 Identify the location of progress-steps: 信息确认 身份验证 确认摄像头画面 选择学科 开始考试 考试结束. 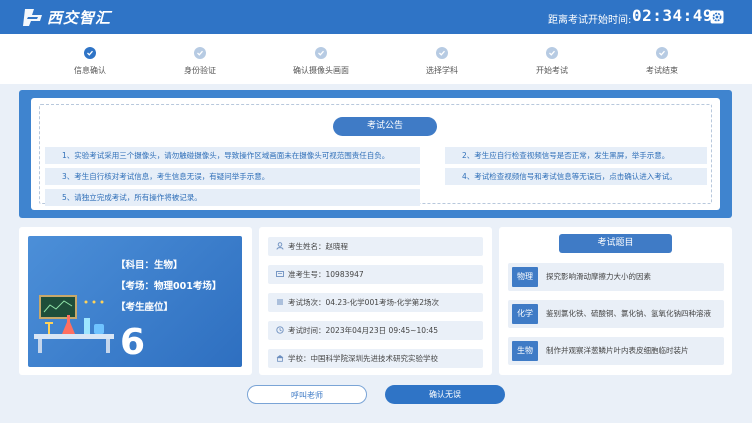
(376, 59).